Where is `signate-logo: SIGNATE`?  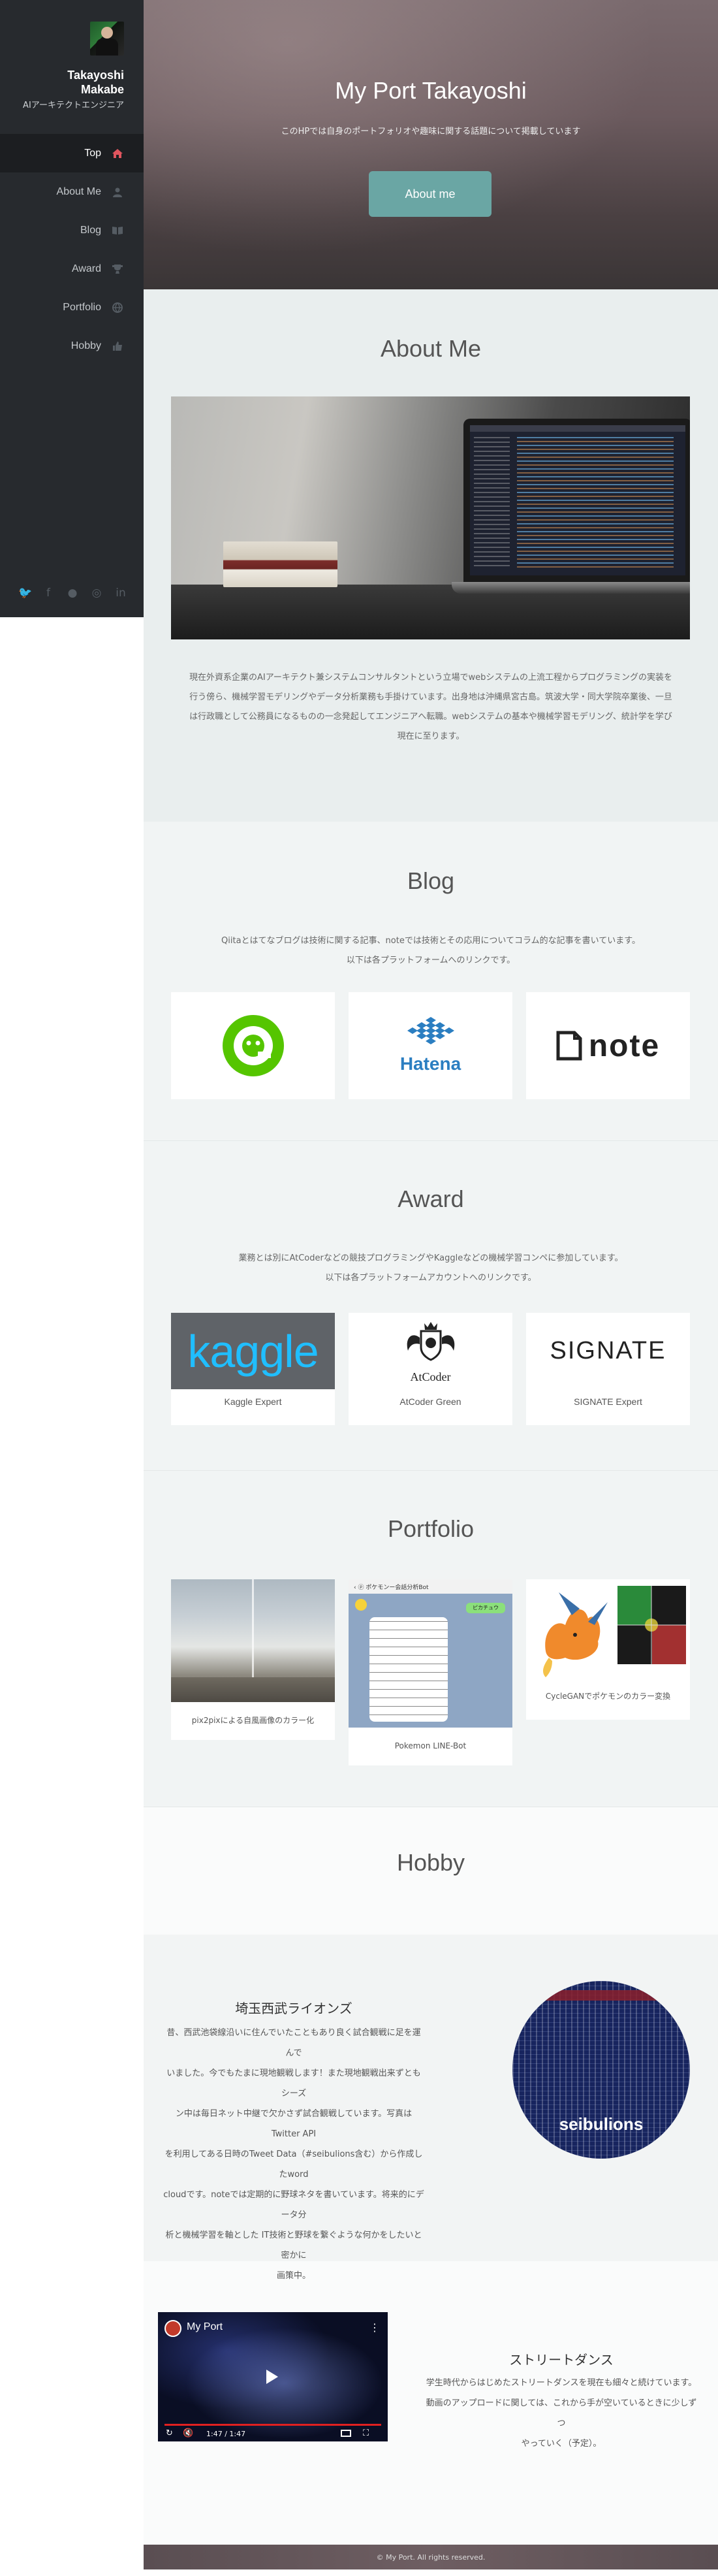
signate-logo: SIGNATE is located at coordinates (608, 1351).